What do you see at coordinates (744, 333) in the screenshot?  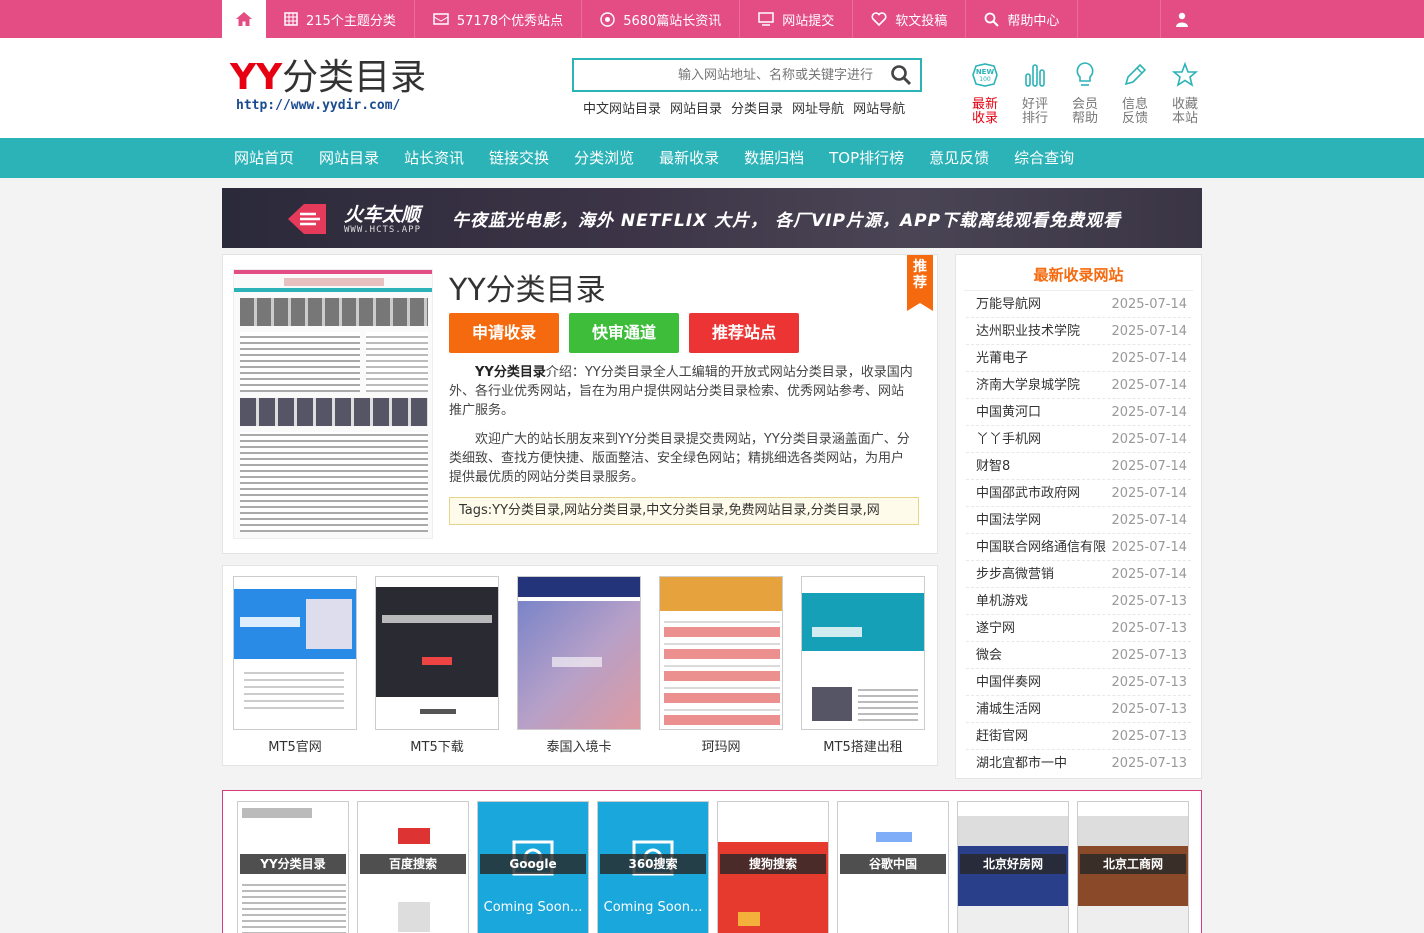 I see `recommend-site-button: 推荐站点` at bounding box center [744, 333].